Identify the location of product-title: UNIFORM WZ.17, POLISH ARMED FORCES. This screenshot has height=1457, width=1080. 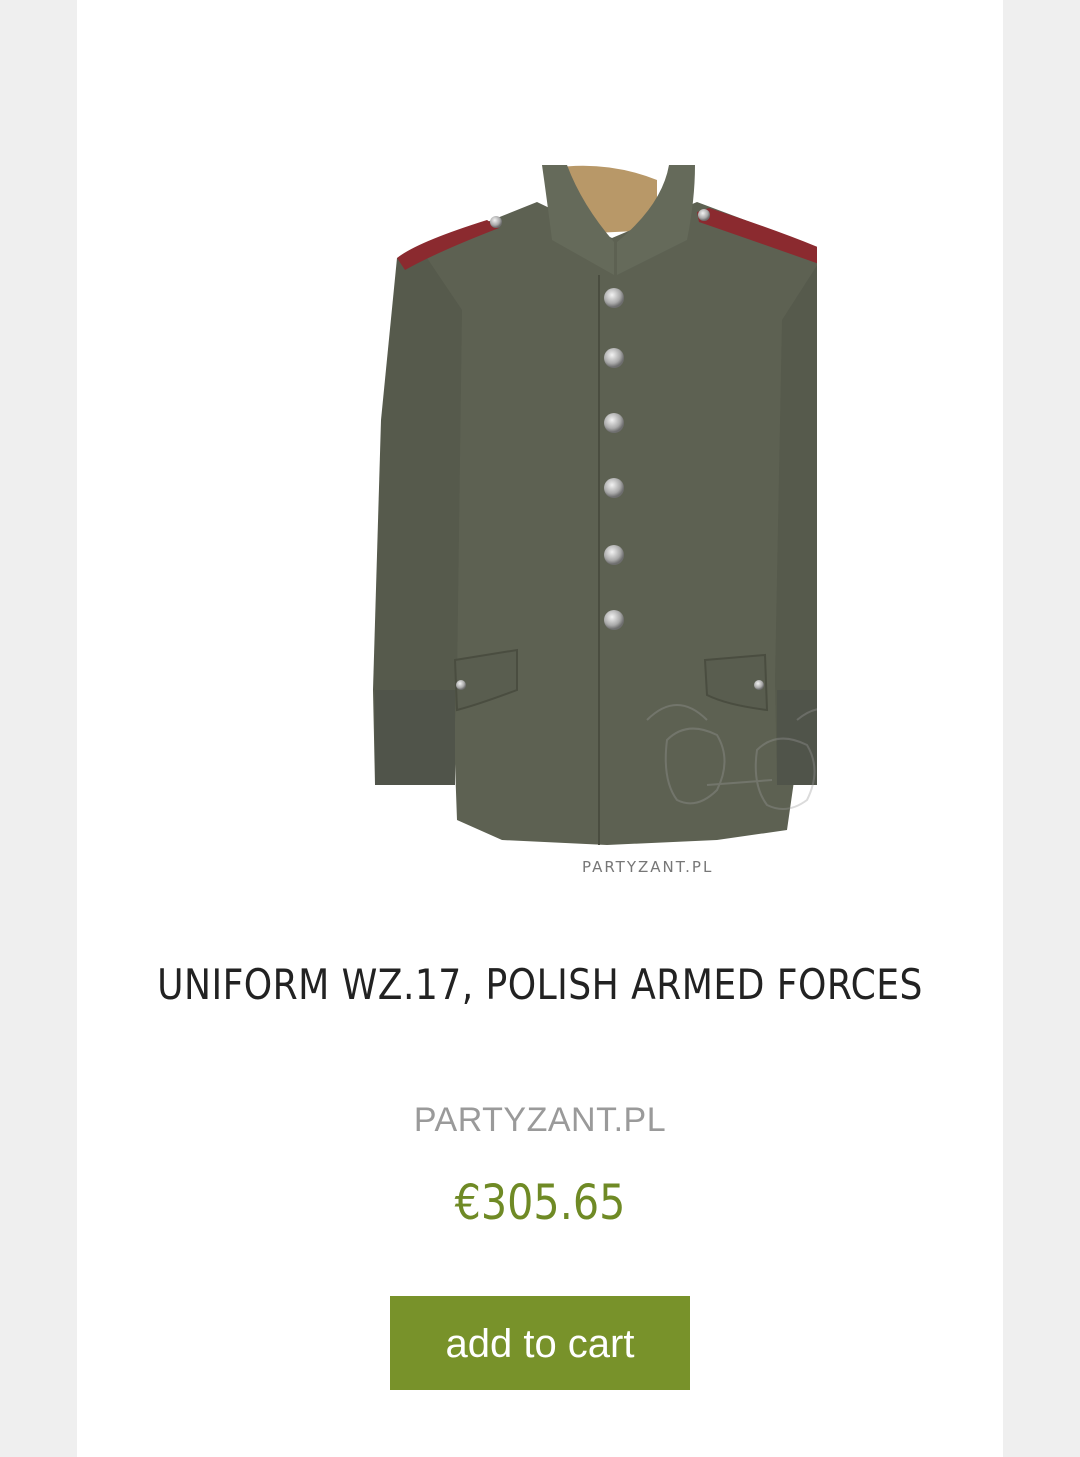
(540, 985).